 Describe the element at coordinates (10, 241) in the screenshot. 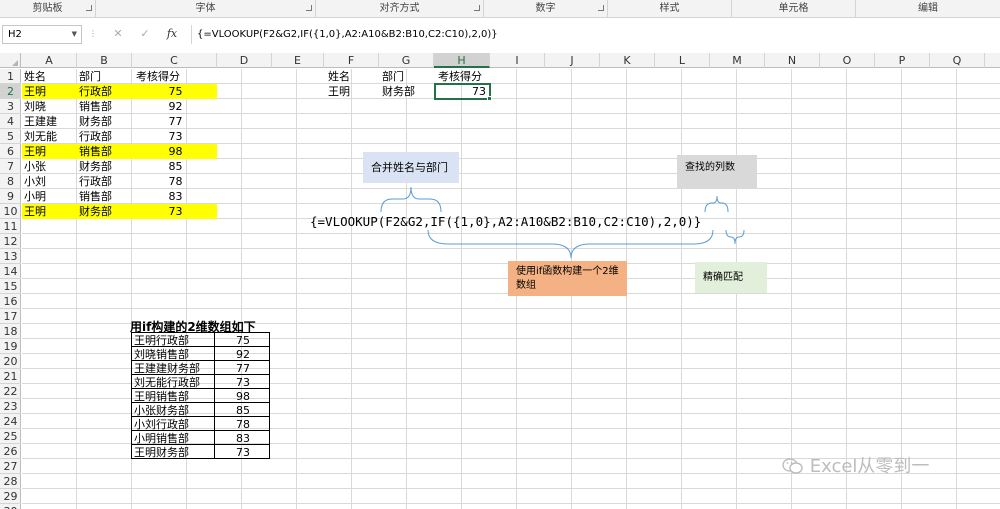

I see `row-header: 12` at that location.